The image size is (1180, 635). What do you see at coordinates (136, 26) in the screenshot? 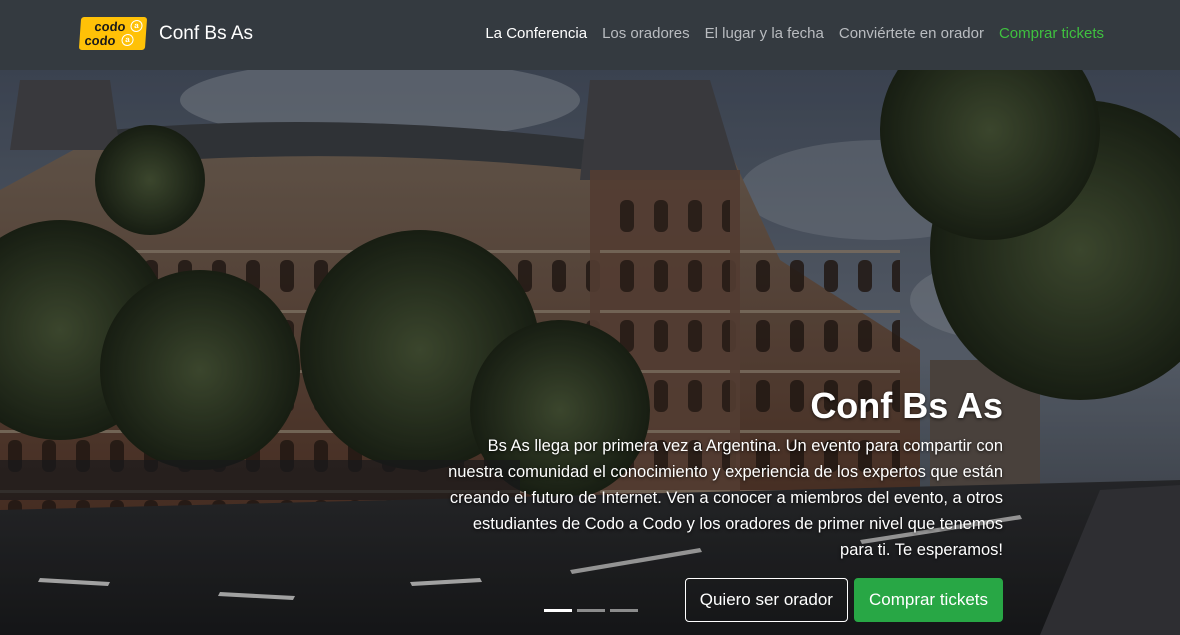
I see `logo-dot-top: a` at bounding box center [136, 26].